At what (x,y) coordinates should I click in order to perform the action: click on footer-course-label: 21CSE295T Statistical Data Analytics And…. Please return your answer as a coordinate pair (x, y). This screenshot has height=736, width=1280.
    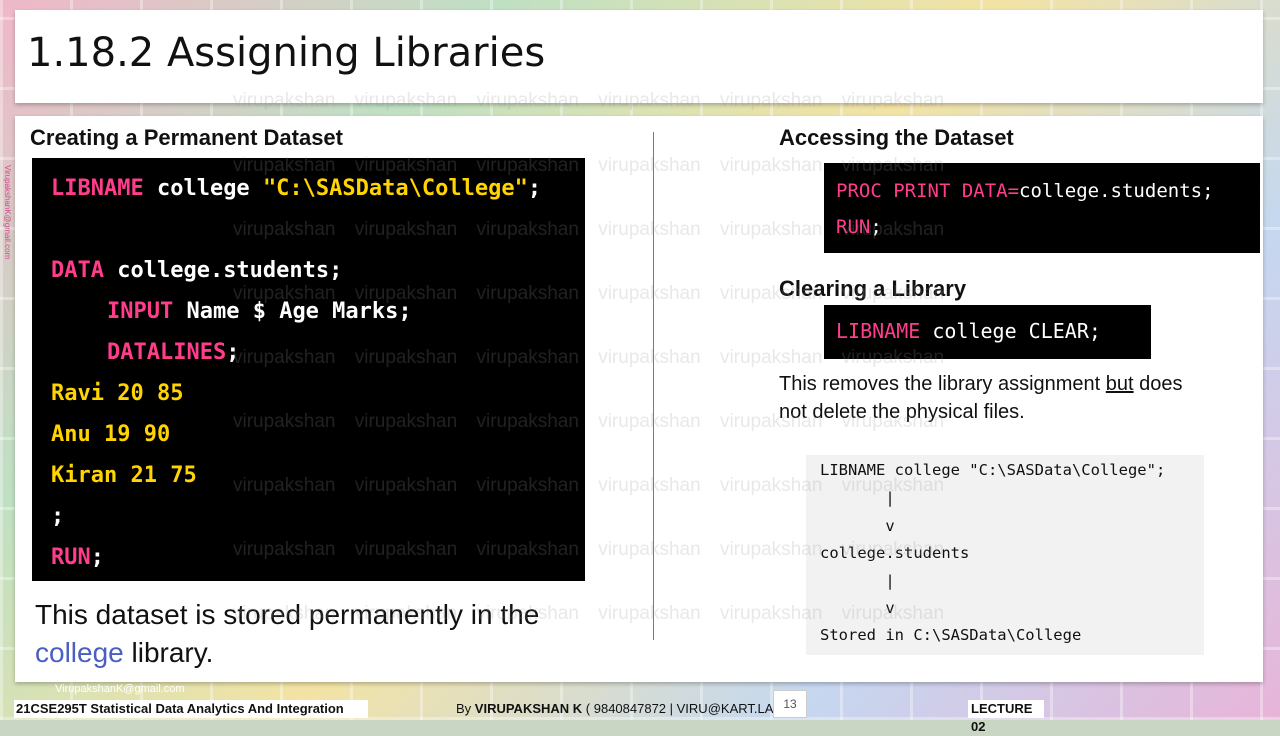
    Looking at the image, I should click on (191, 709).